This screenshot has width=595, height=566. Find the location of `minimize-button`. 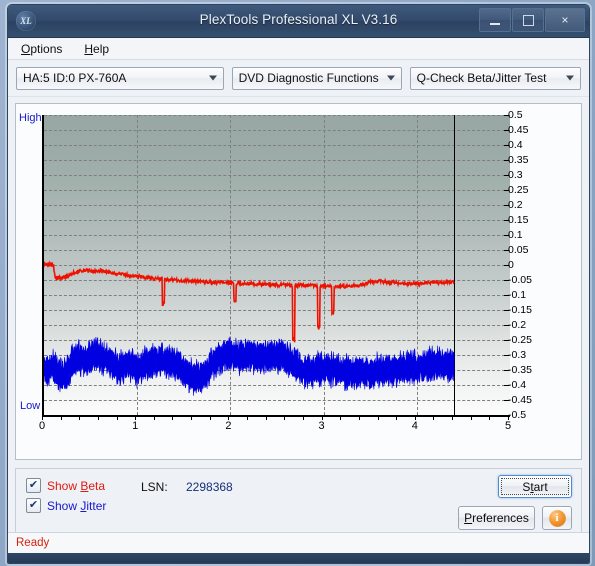

minimize-button is located at coordinates (495, 20).